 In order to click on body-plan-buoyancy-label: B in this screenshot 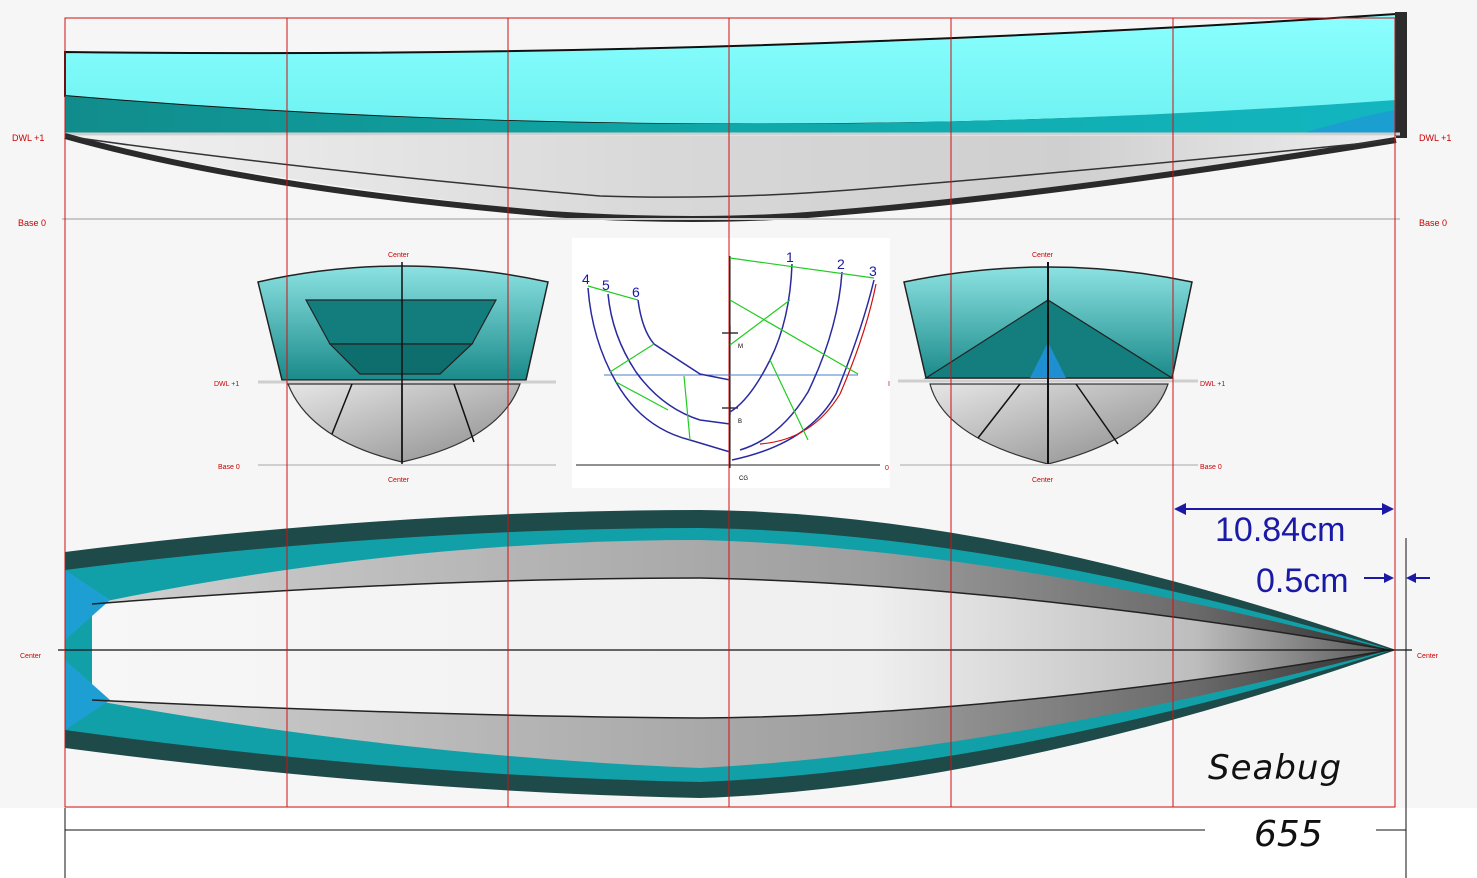, I will do `click(740, 422)`.